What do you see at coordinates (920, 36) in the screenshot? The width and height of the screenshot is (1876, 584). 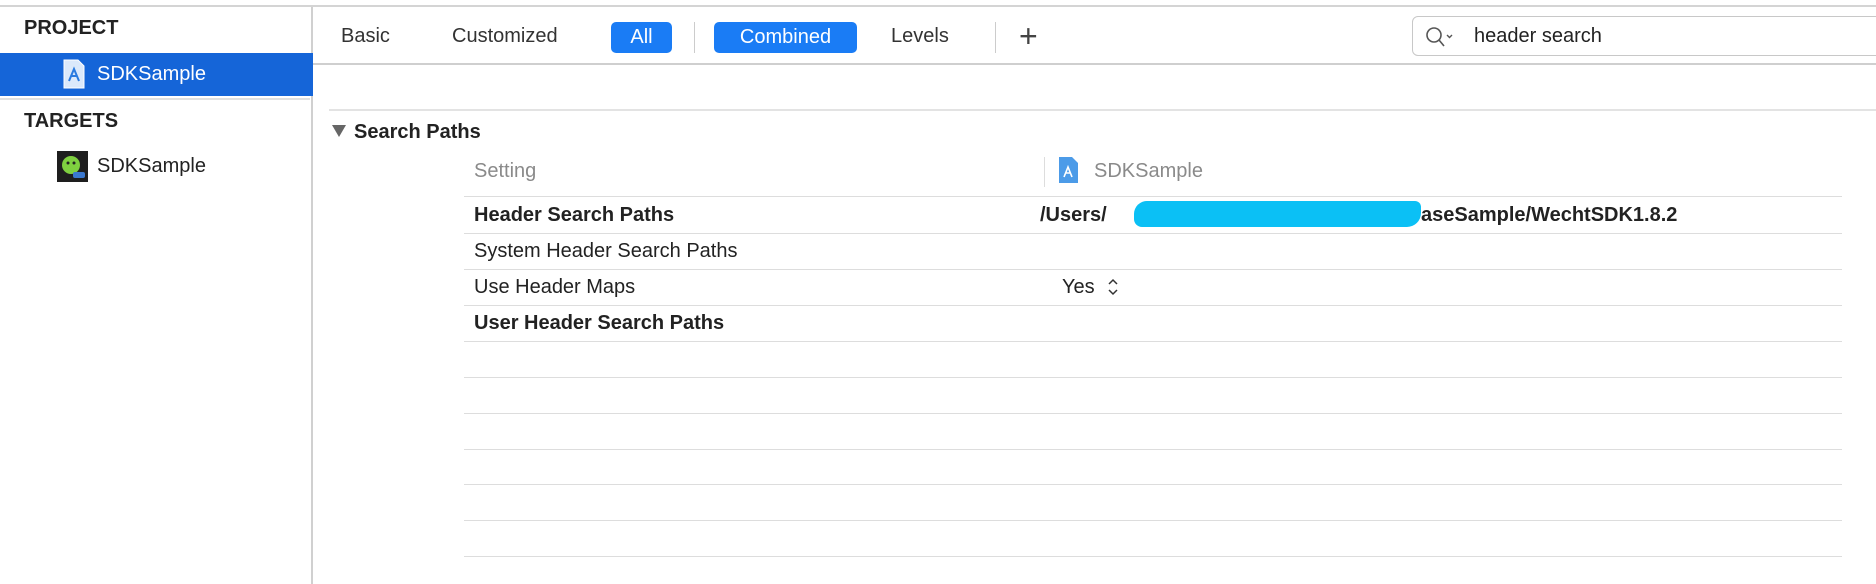 I see `tab-levels: Levels` at bounding box center [920, 36].